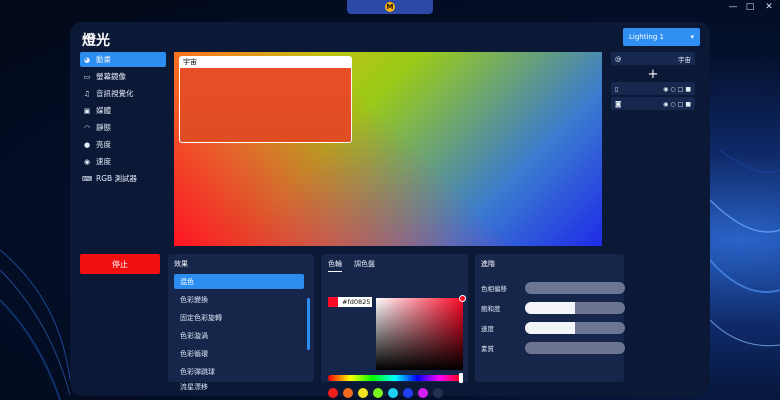 This screenshot has height=400, width=780. Describe the element at coordinates (692, 37) in the screenshot. I see `chevron-down-icon: ▾` at that location.